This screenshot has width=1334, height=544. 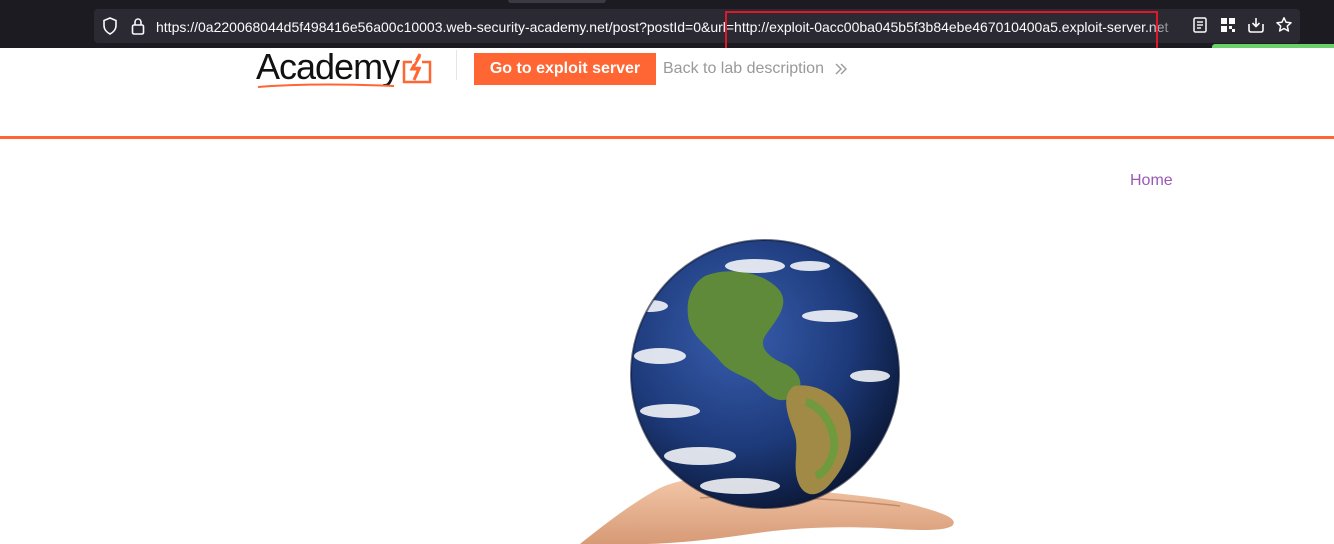 What do you see at coordinates (565, 69) in the screenshot?
I see `go-to-exploit-server-button: Go to exploit server` at bounding box center [565, 69].